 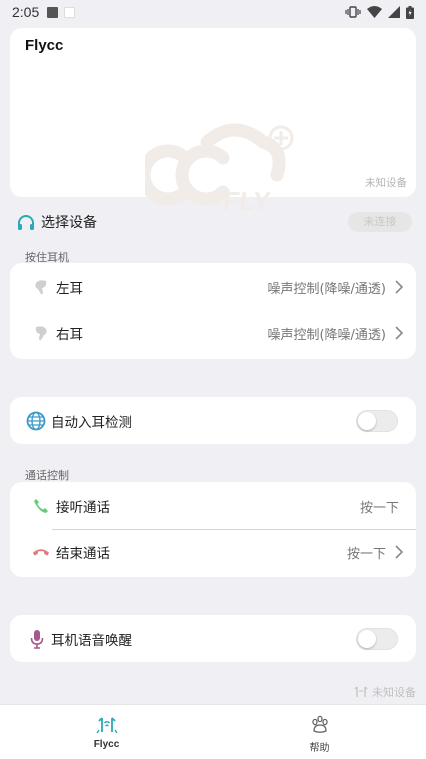 What do you see at coordinates (214, 222) in the screenshot?
I see `select-device-row: 选择设备 未连接` at bounding box center [214, 222].